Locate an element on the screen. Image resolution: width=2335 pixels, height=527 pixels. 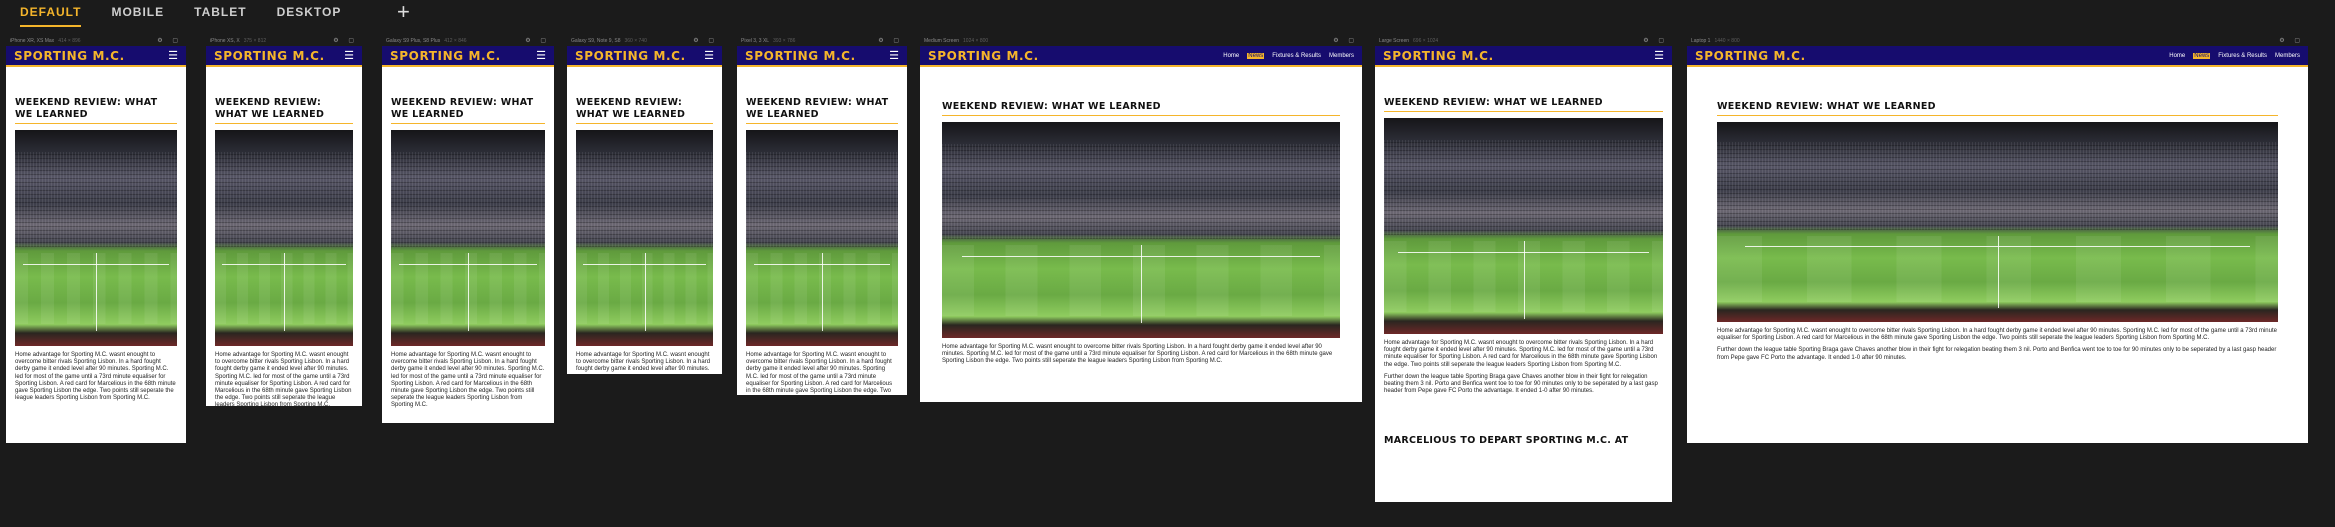
device-name-label: iPhone XS, X is located at coordinates (225, 41).